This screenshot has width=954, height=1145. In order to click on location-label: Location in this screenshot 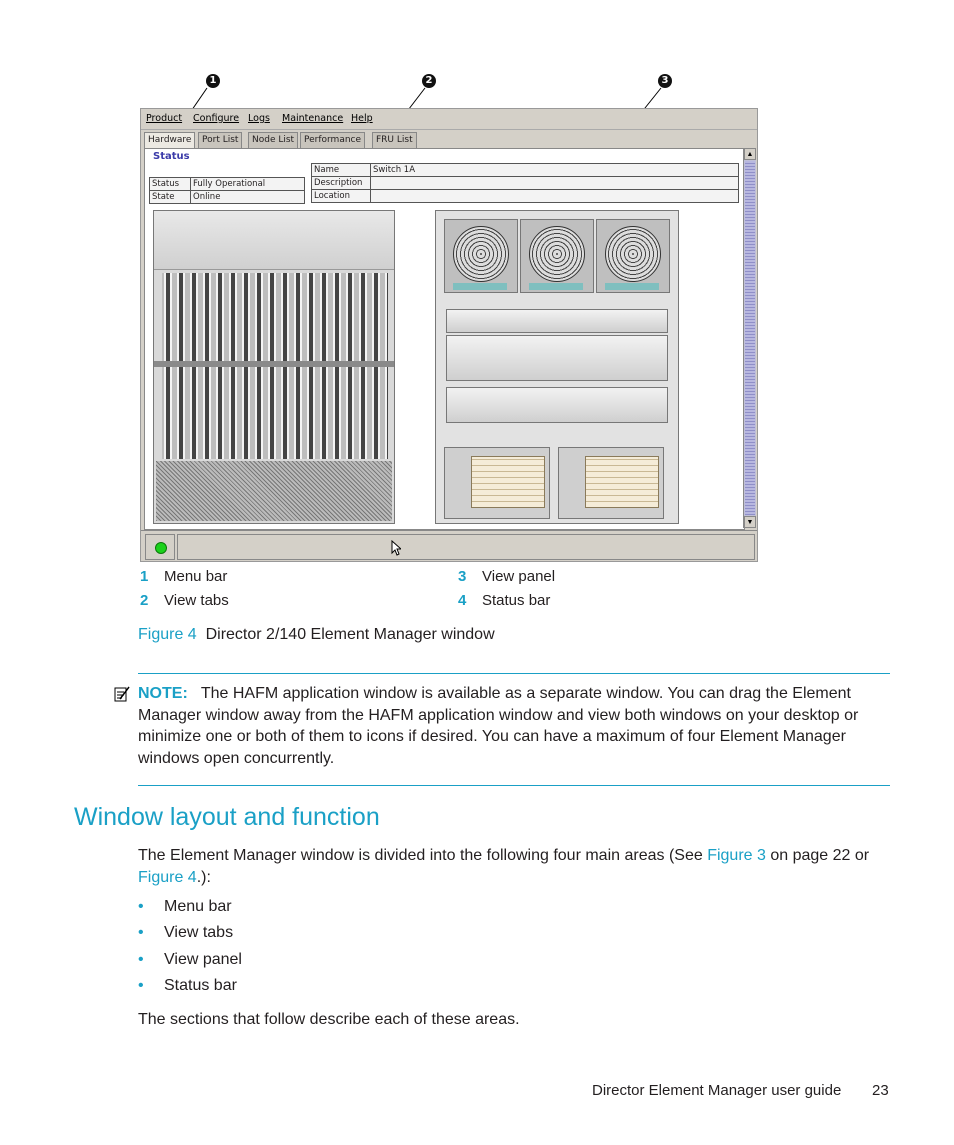, I will do `click(341, 196)`.